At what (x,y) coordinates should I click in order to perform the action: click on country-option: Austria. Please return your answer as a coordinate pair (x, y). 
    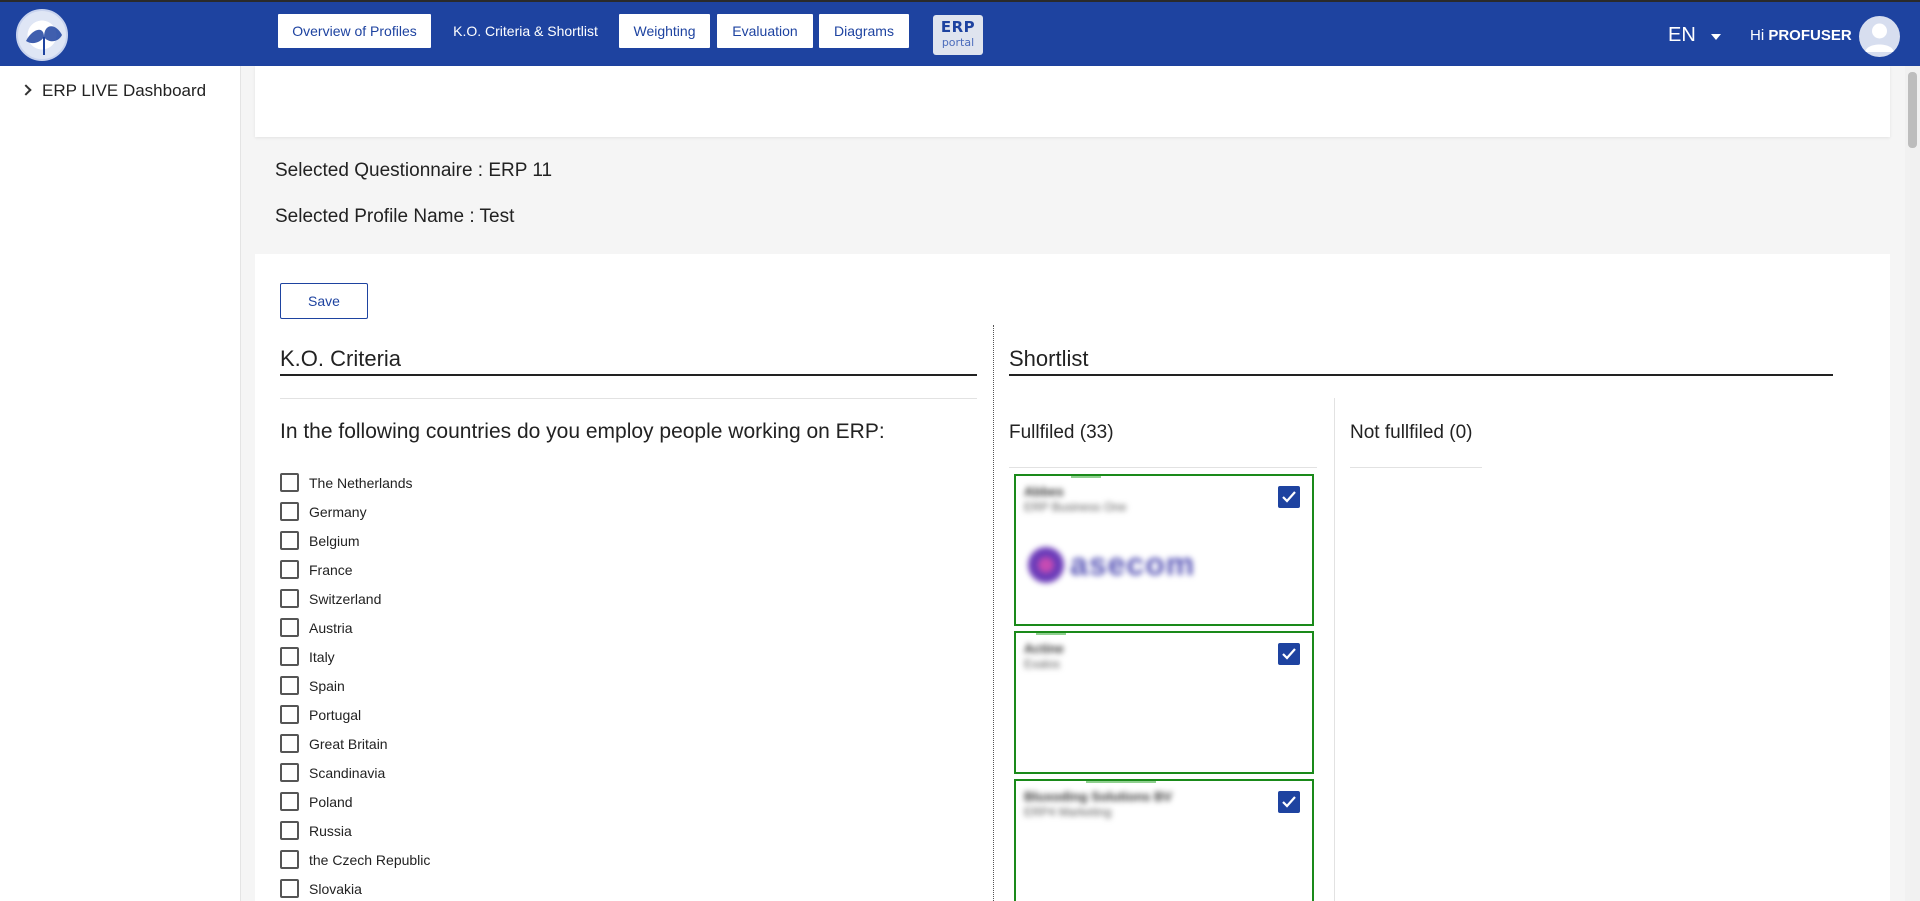
    Looking at the image, I should click on (316, 627).